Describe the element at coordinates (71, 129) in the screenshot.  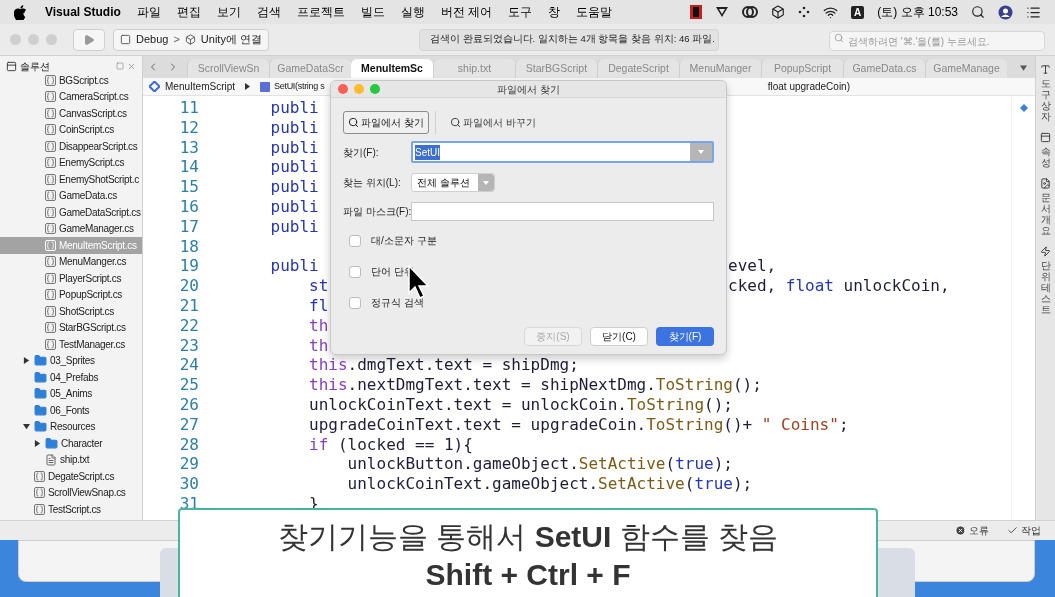
I see `tree-item: CoinScript.cs` at that location.